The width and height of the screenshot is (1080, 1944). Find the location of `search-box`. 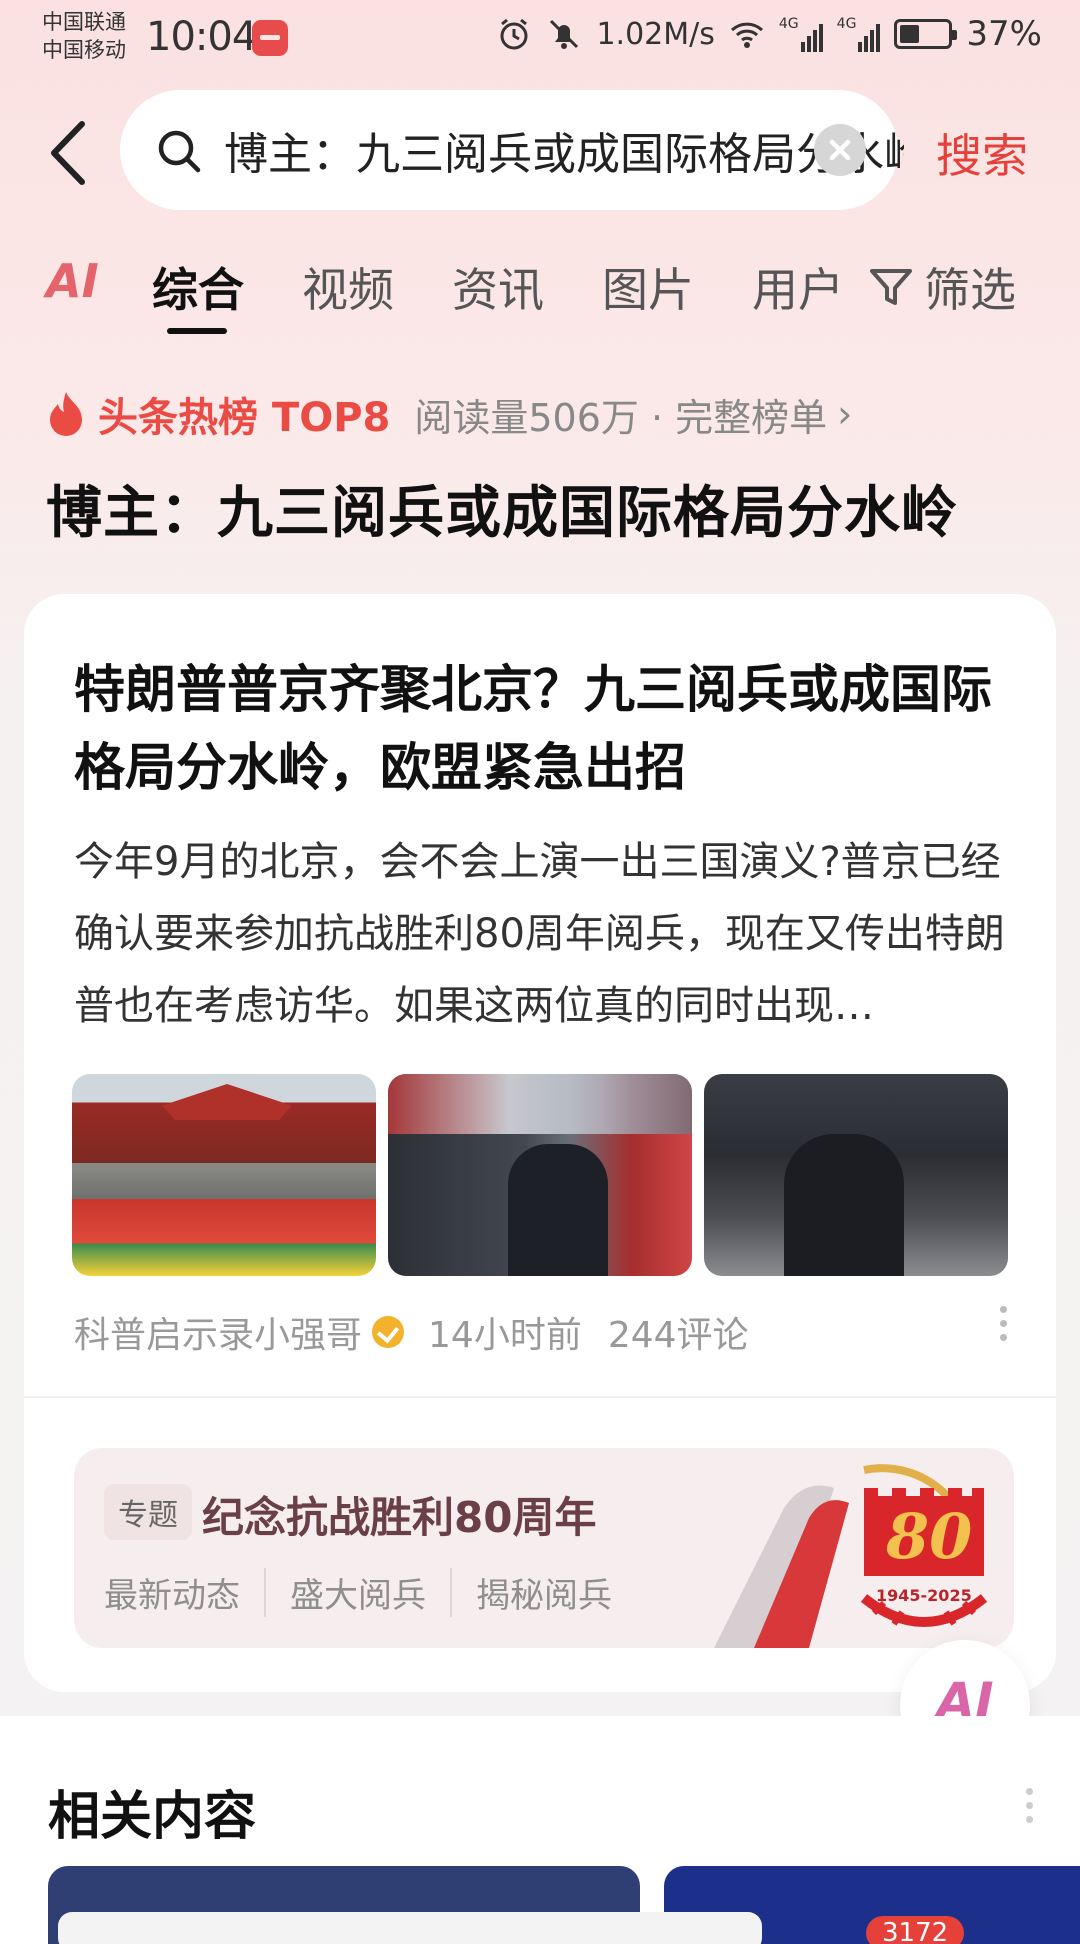

search-box is located at coordinates (512, 150).